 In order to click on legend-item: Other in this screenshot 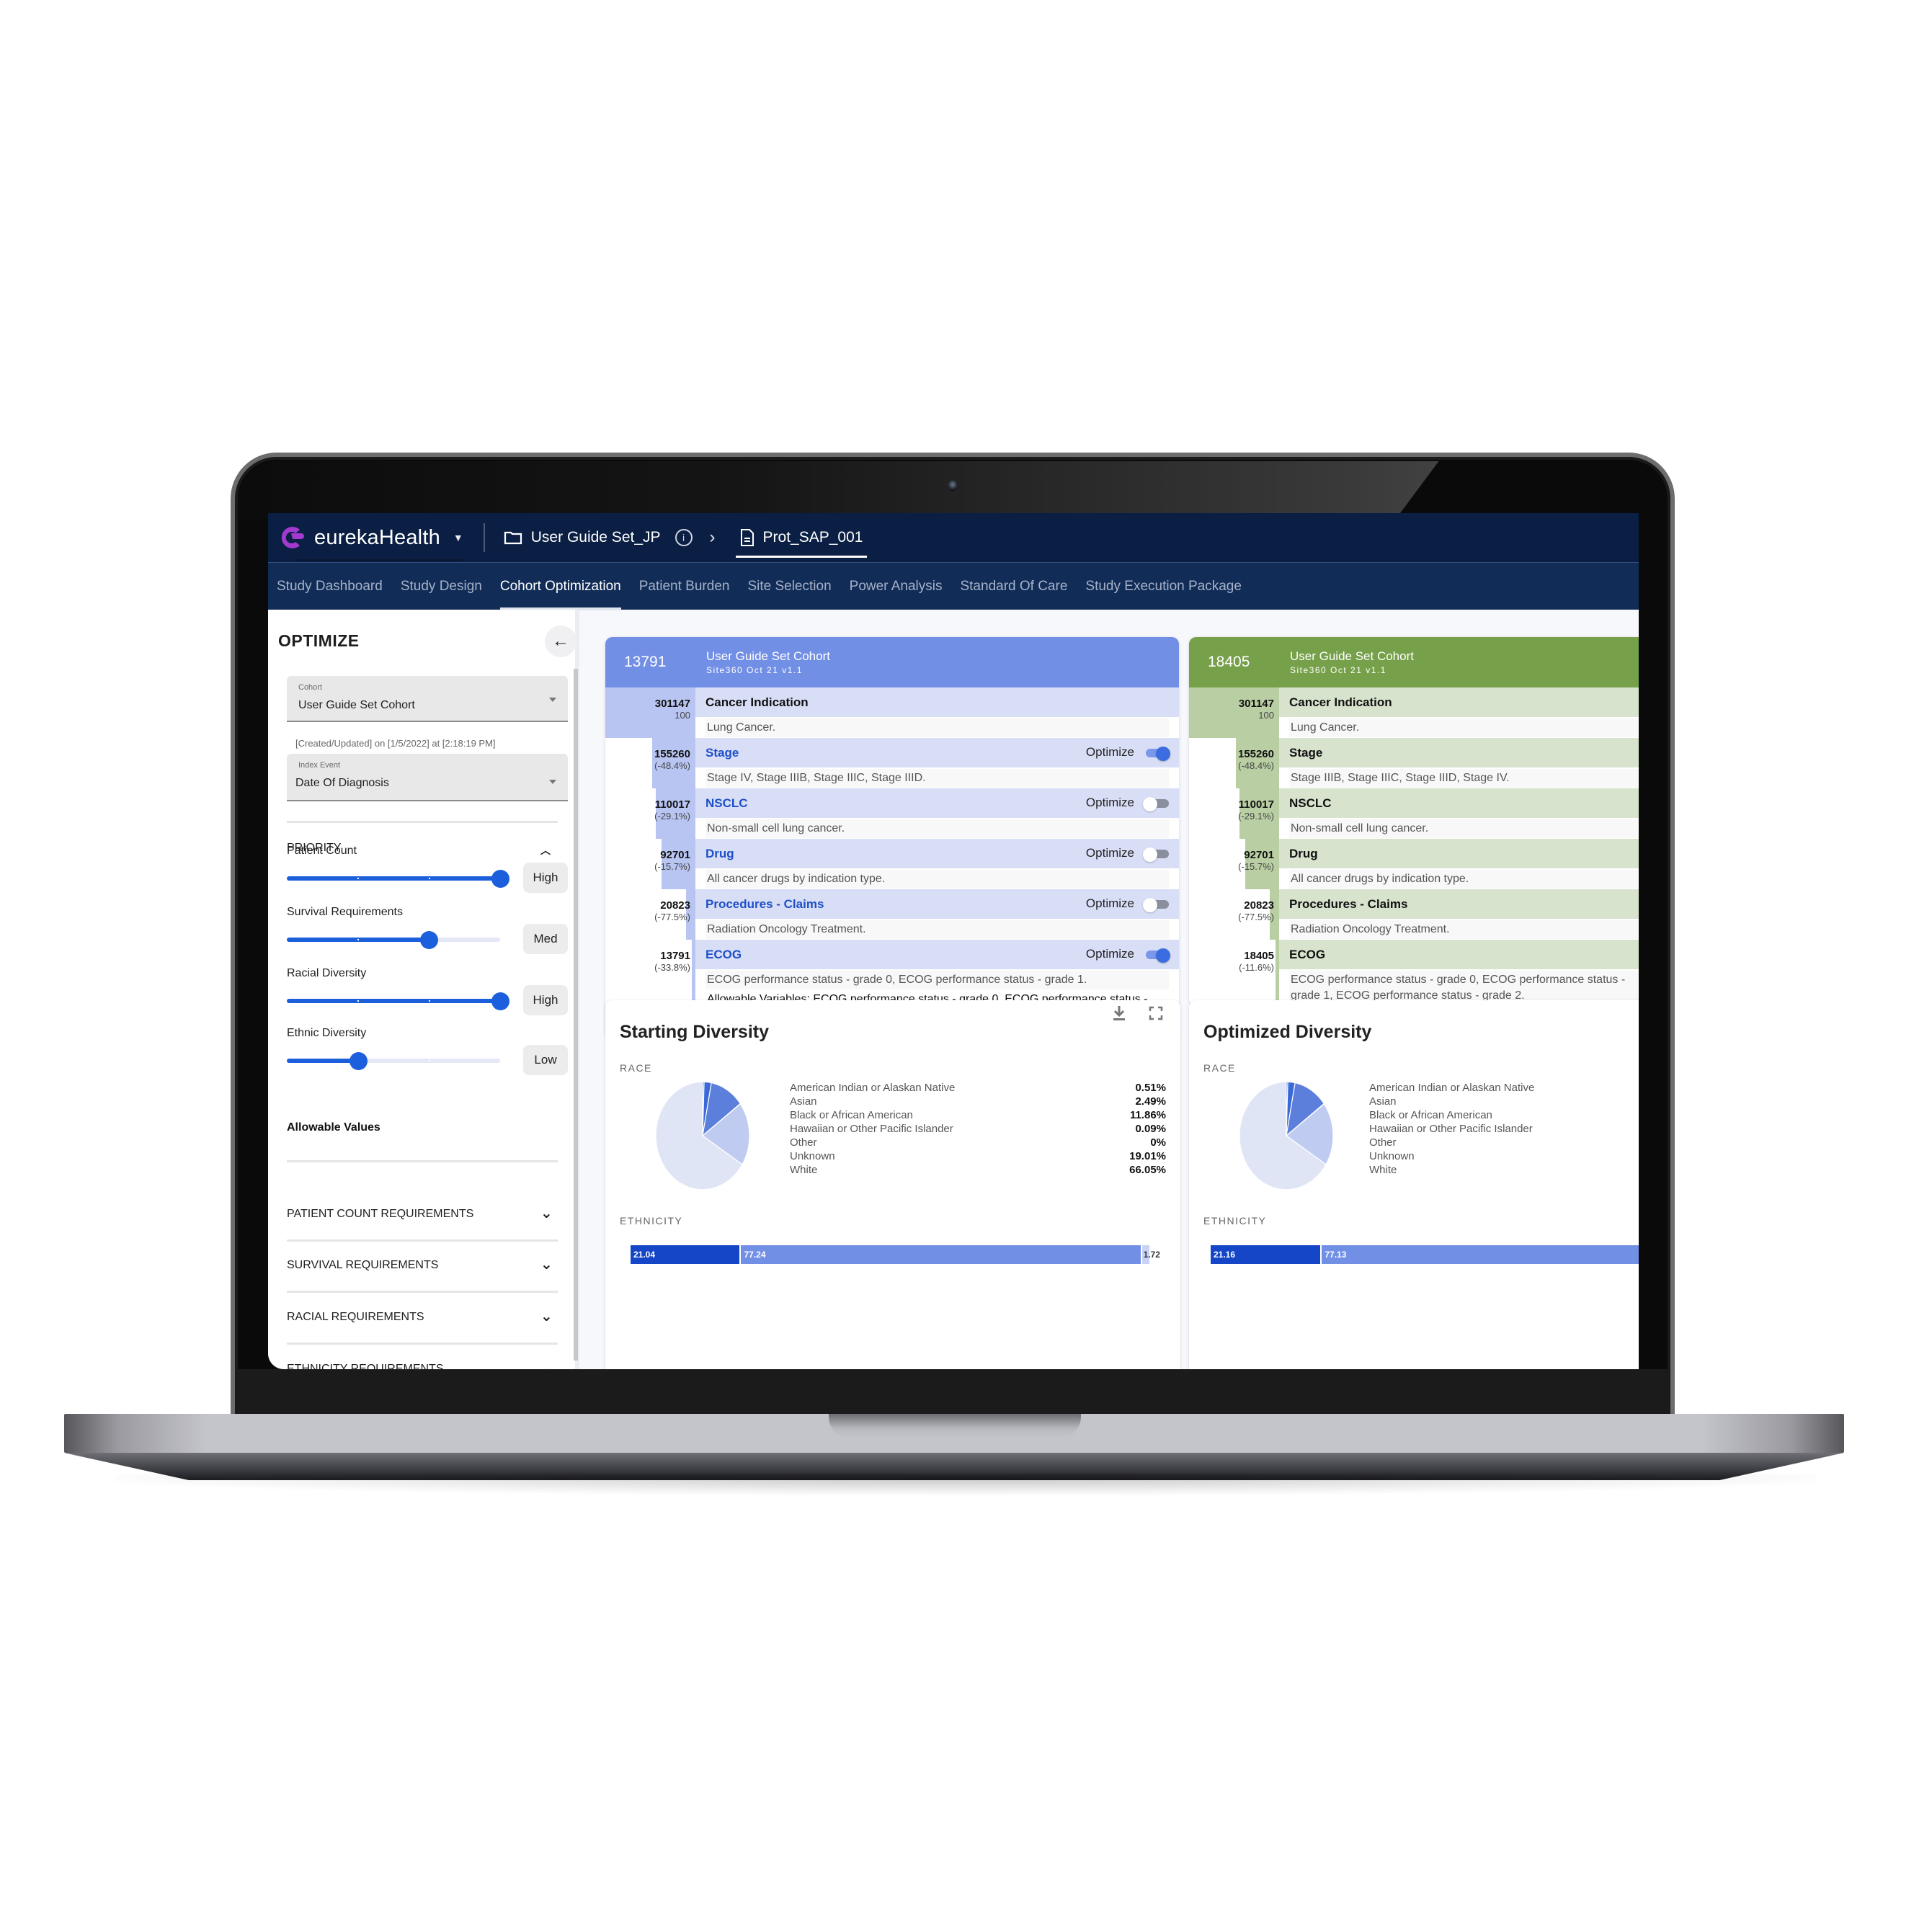, I will do `click(803, 1142)`.